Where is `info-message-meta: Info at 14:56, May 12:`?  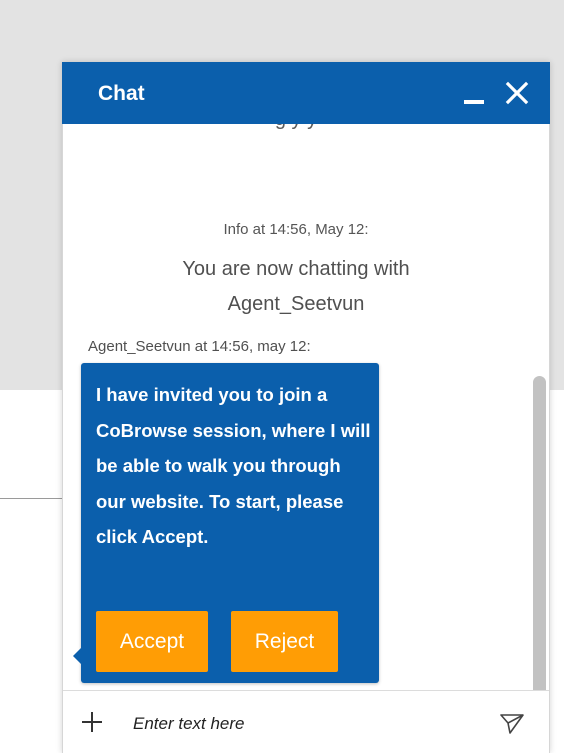
info-message-meta: Info at 14:56, May 12: is located at coordinates (296, 229).